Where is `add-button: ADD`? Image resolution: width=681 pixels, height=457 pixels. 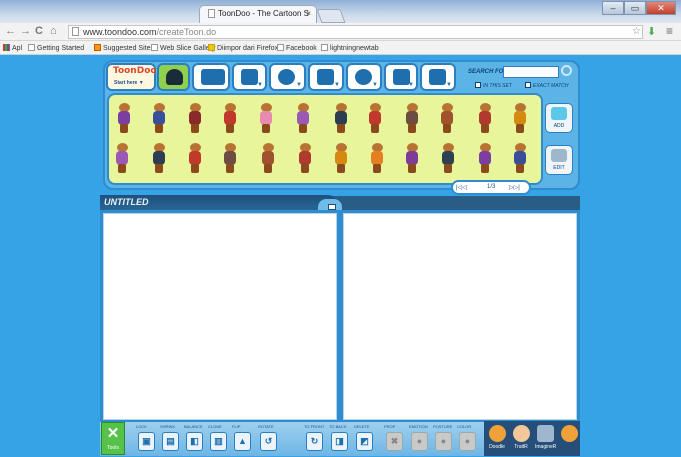
add-button: ADD is located at coordinates (559, 118).